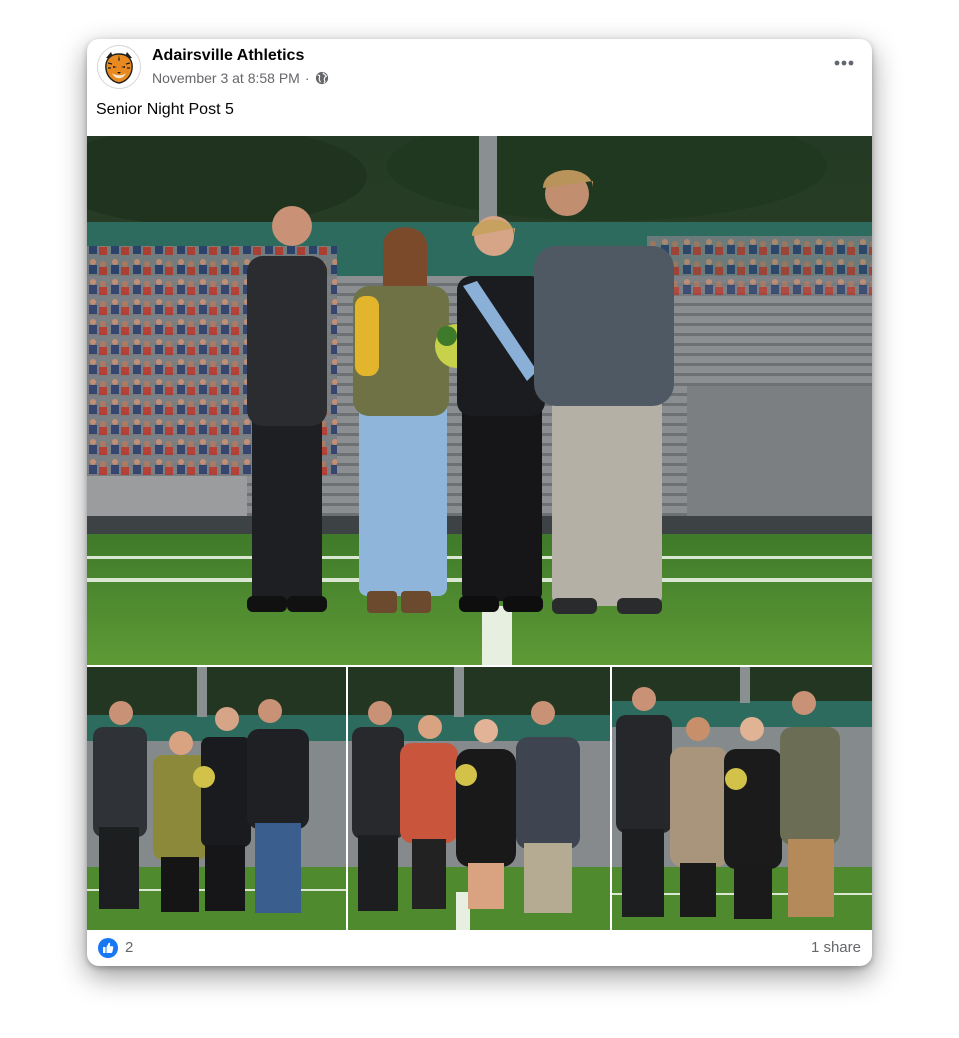  I want to click on page-avatar, so click(119, 67).